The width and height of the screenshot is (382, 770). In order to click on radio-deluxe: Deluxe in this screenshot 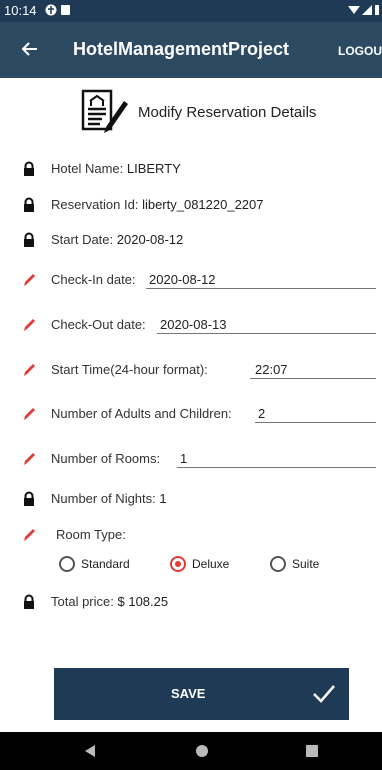, I will do `click(199, 564)`.